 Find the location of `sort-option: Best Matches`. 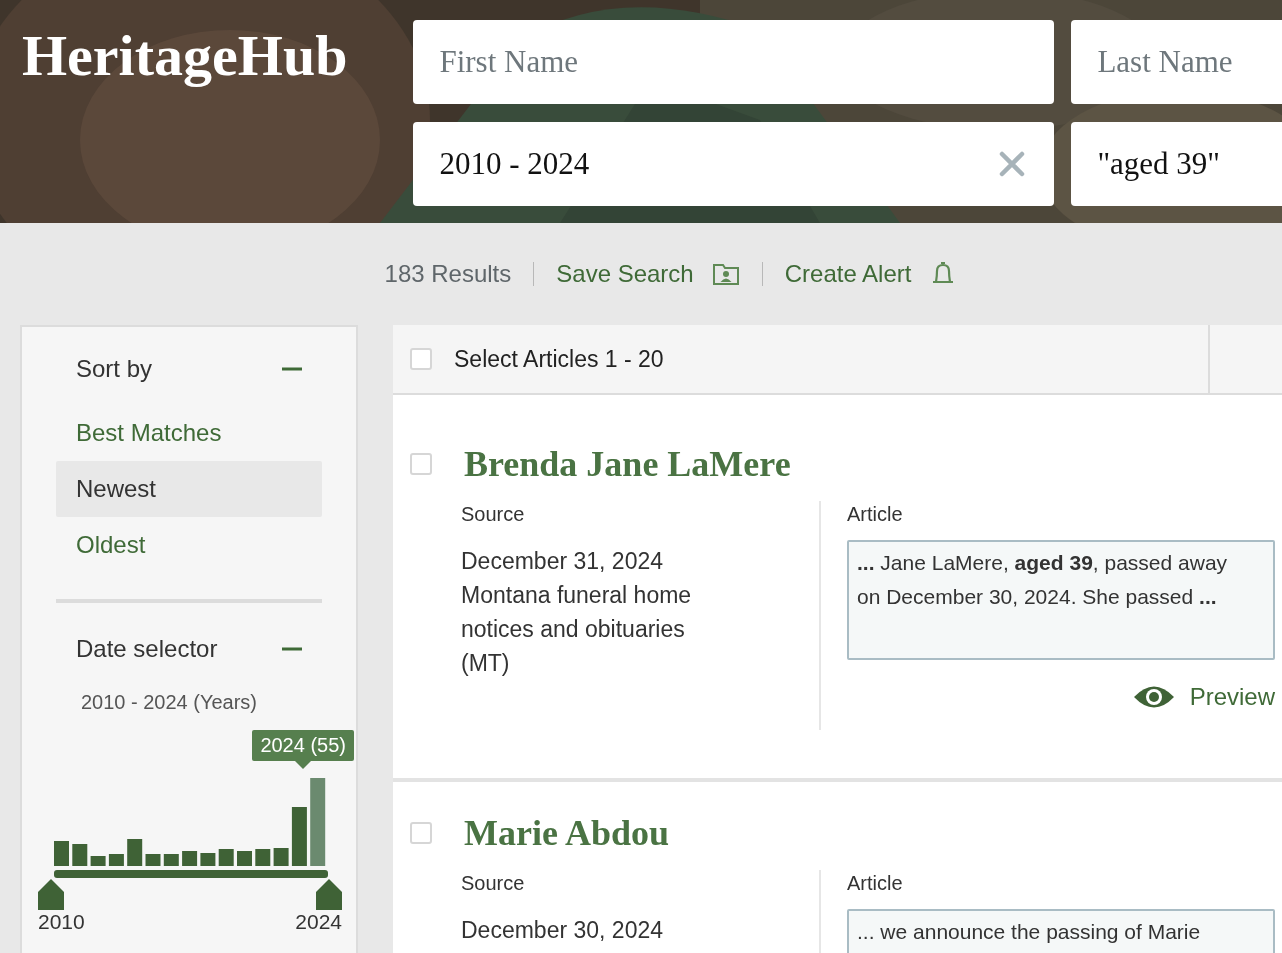

sort-option: Best Matches is located at coordinates (189, 433).